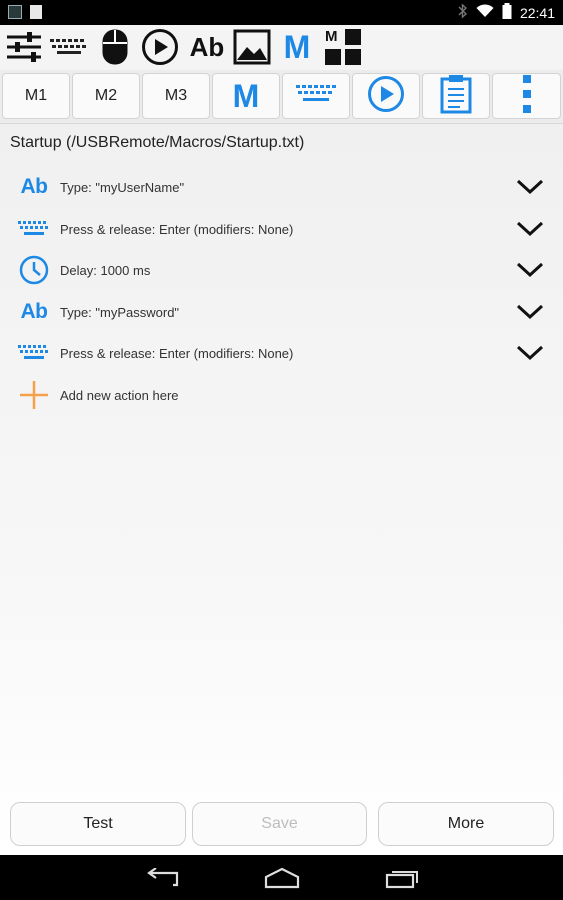 Image resolution: width=563 pixels, height=900 pixels. I want to click on image-icon, so click(252, 47).